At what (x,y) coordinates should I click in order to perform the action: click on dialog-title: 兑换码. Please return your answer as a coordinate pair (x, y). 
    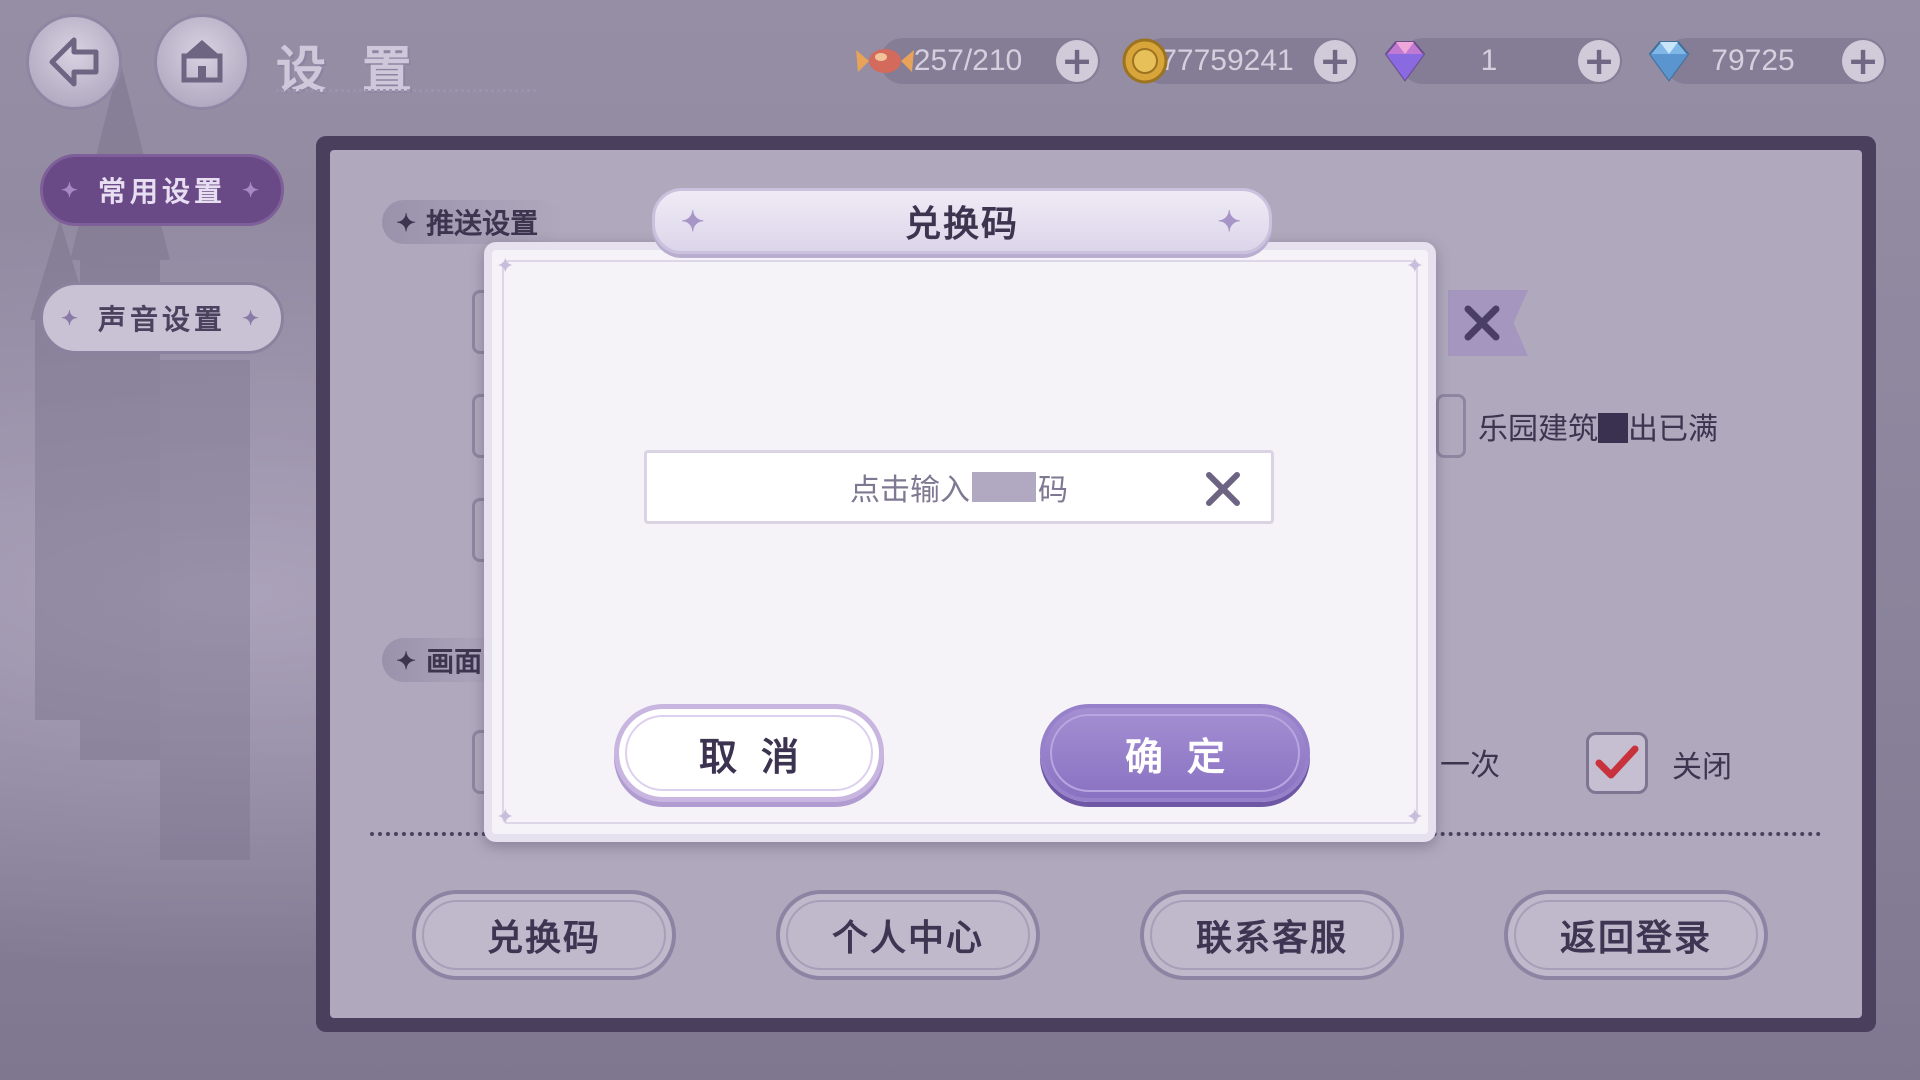
    Looking at the image, I should click on (961, 224).